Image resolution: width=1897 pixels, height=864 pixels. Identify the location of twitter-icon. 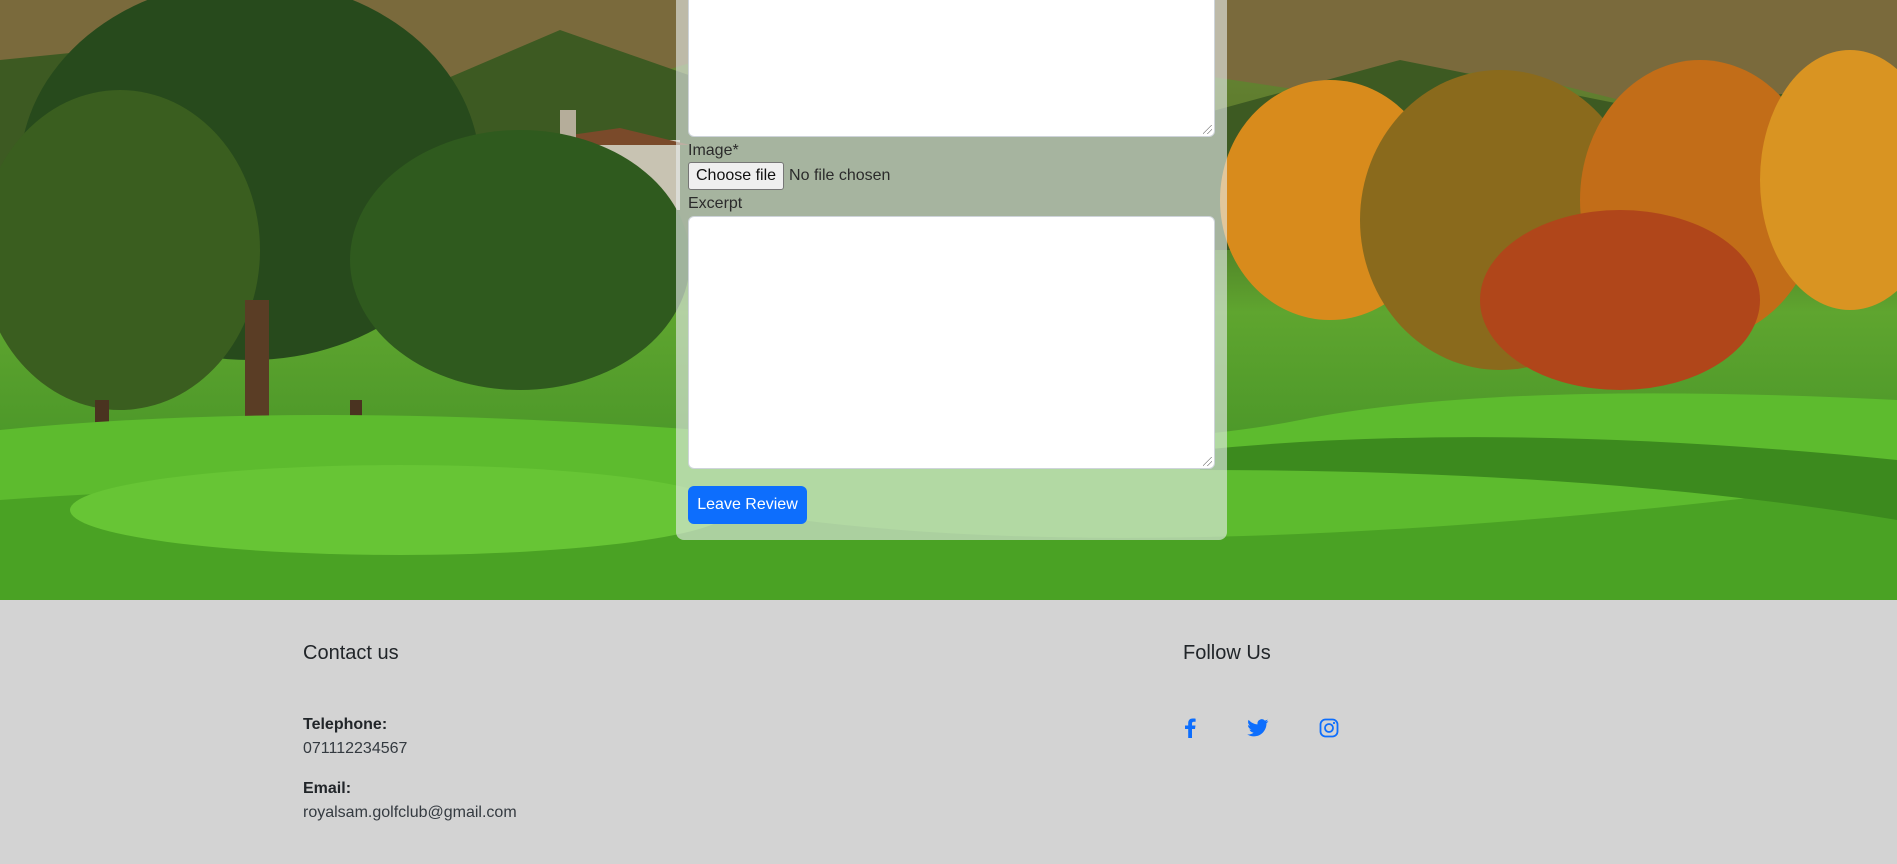
(1258, 728).